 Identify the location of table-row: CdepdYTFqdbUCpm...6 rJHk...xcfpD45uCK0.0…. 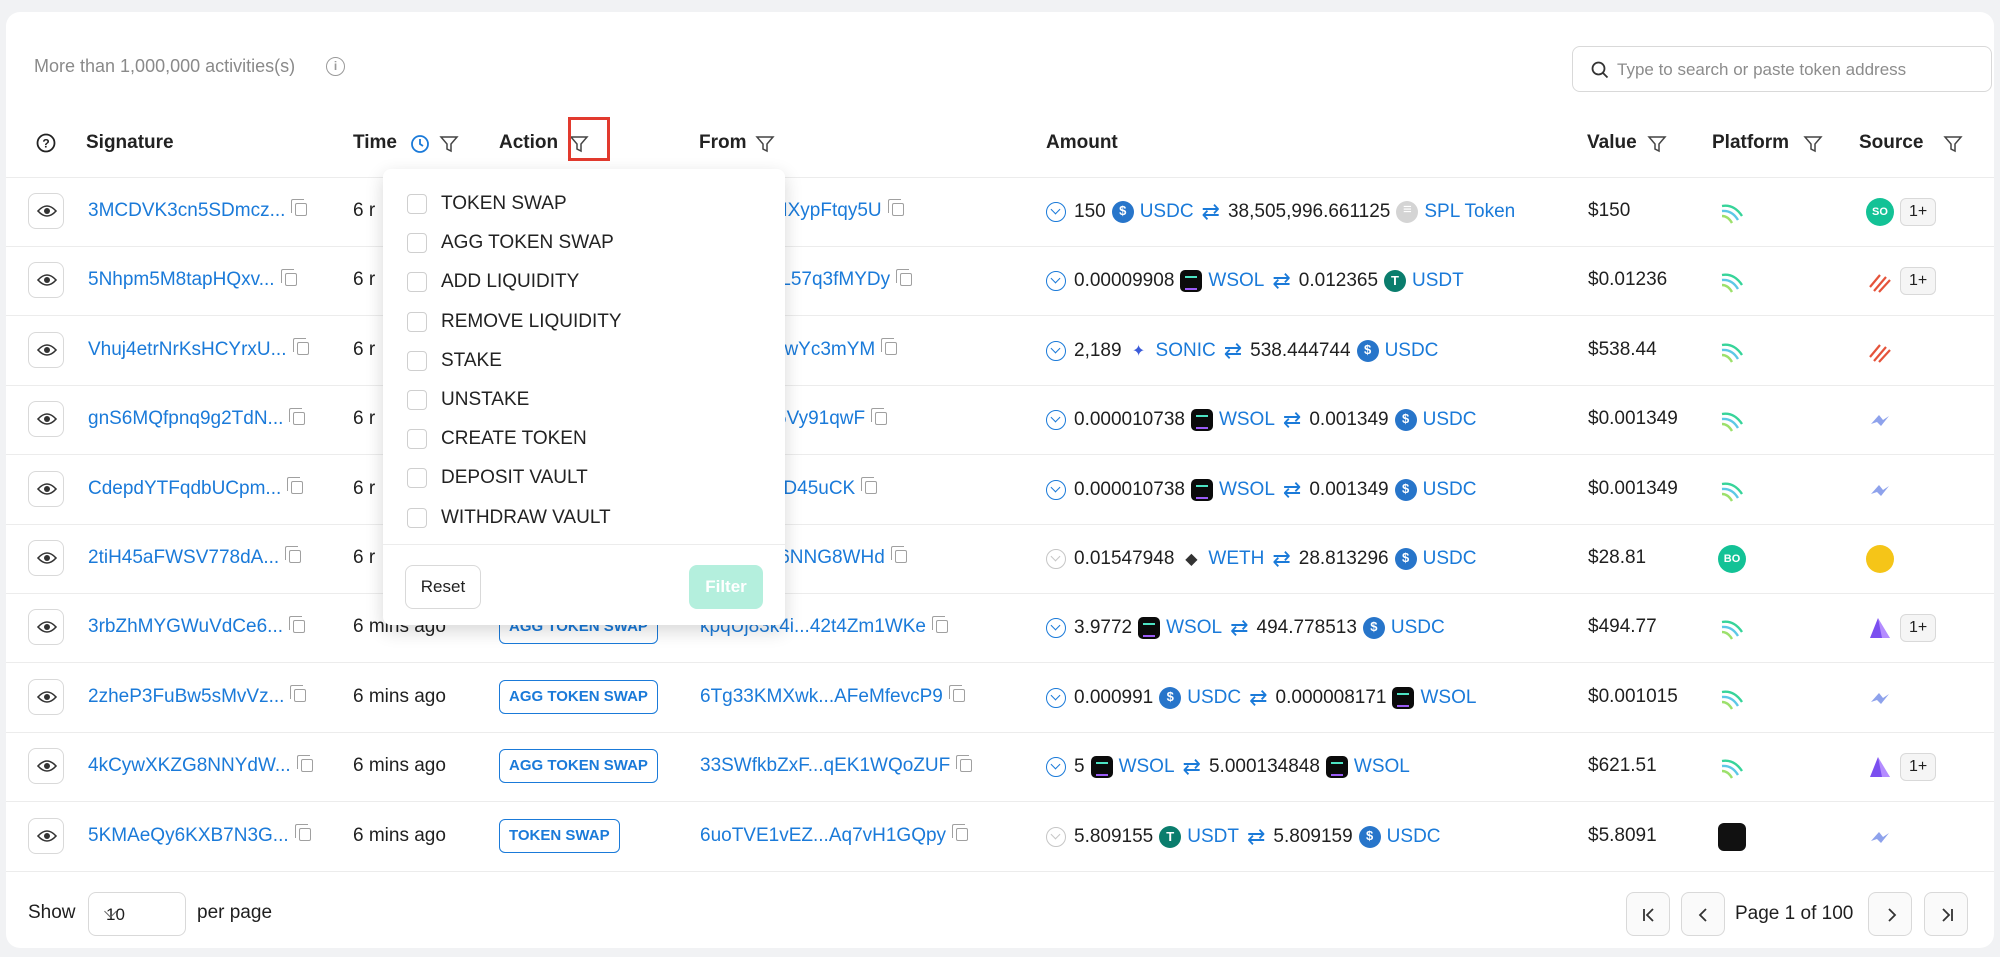
(1000, 490).